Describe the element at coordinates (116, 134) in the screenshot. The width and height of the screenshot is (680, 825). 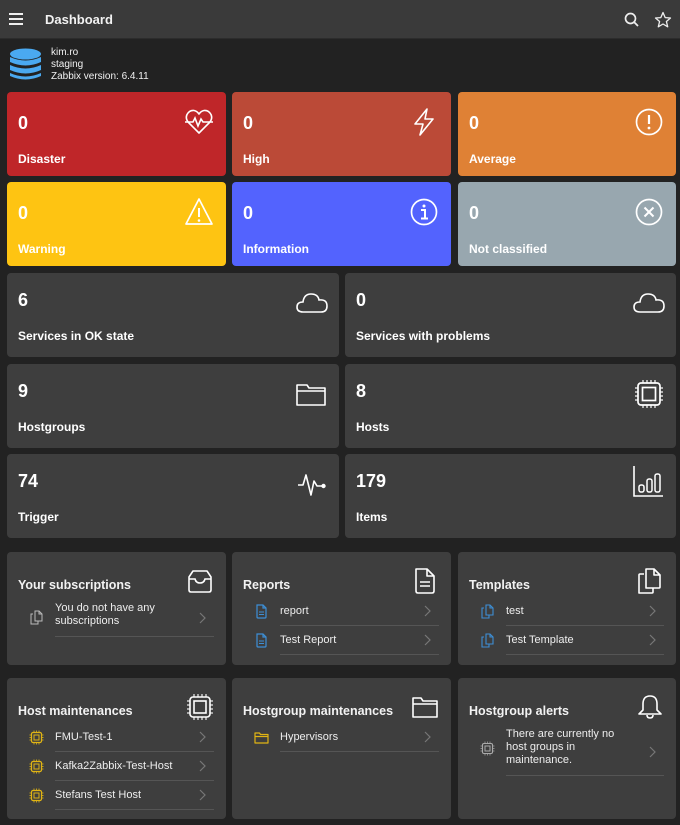
I see `severity-tile-disaster: 0 Disaster` at that location.